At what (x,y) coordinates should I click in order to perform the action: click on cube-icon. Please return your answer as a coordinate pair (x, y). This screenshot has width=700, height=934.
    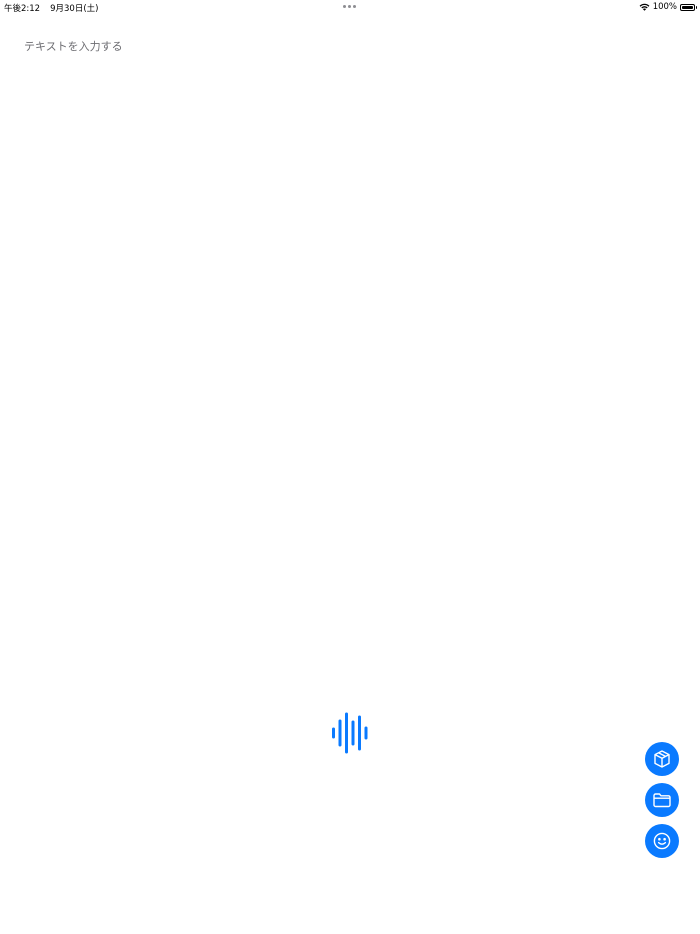
    Looking at the image, I should click on (662, 759).